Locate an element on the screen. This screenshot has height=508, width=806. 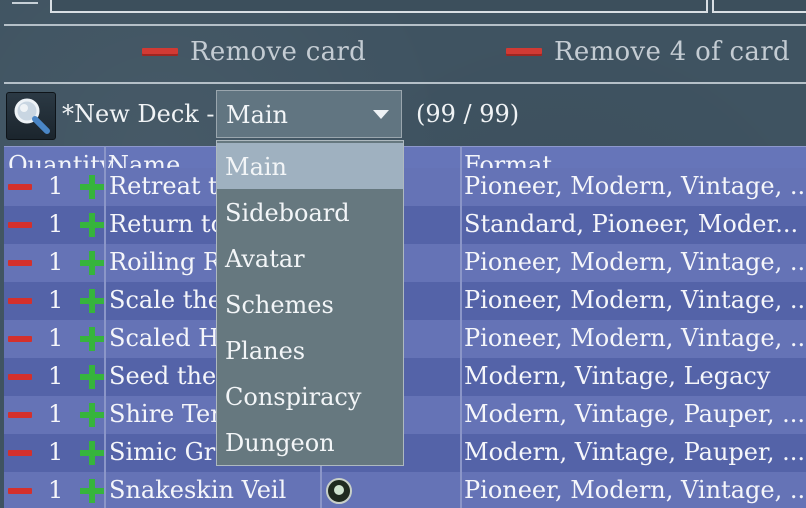
card-count: (99 / 99) is located at coordinates (468, 114).